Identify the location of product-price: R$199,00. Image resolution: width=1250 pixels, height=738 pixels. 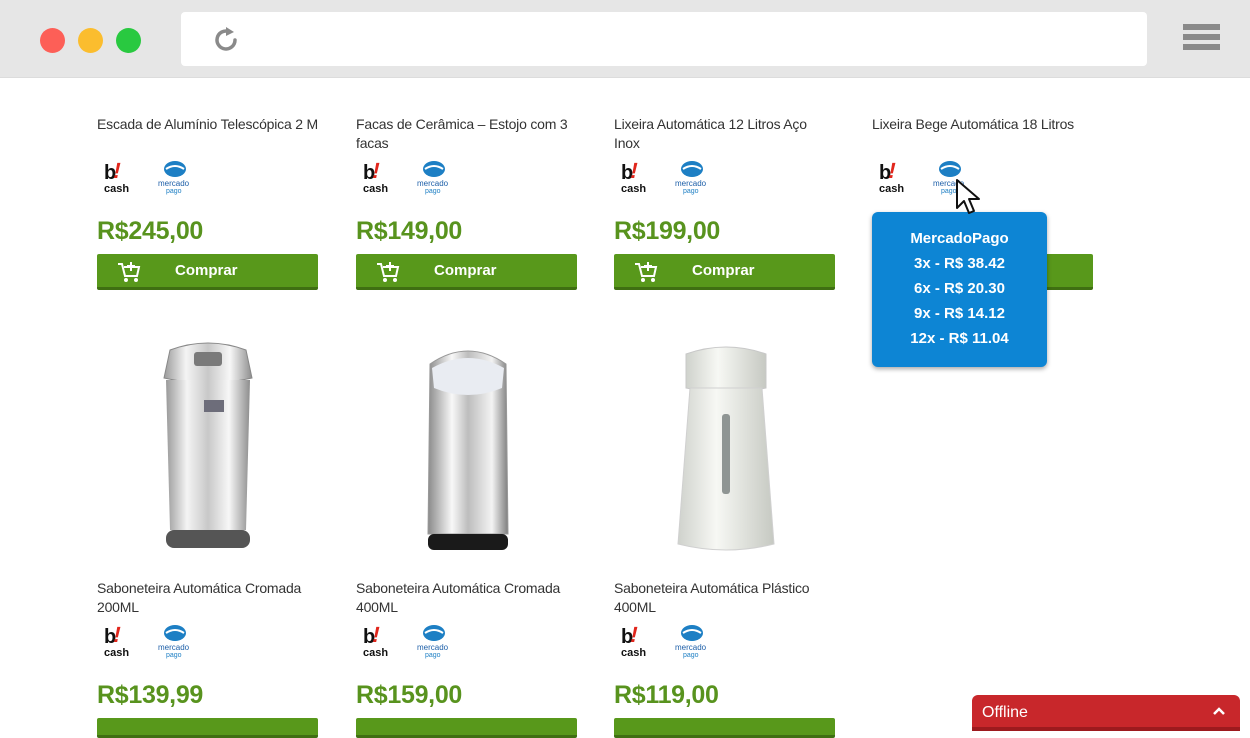
(667, 231).